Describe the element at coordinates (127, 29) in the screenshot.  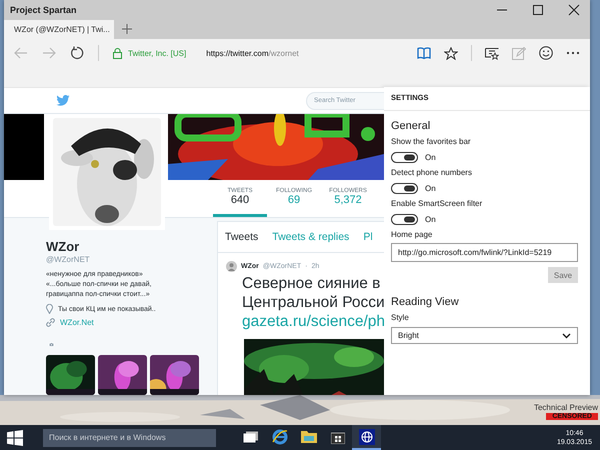
I see `new-tab-icon` at that location.